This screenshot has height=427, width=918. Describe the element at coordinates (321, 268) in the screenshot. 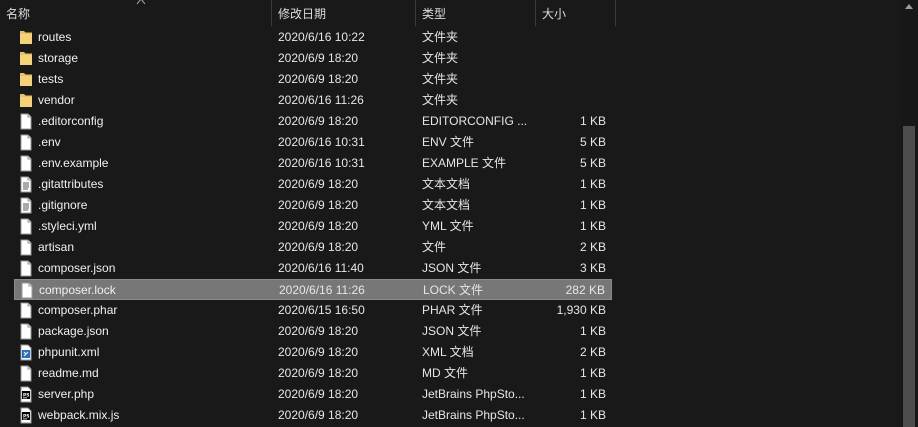

I see `file-modified-date: 2020/6/16 11:40` at that location.